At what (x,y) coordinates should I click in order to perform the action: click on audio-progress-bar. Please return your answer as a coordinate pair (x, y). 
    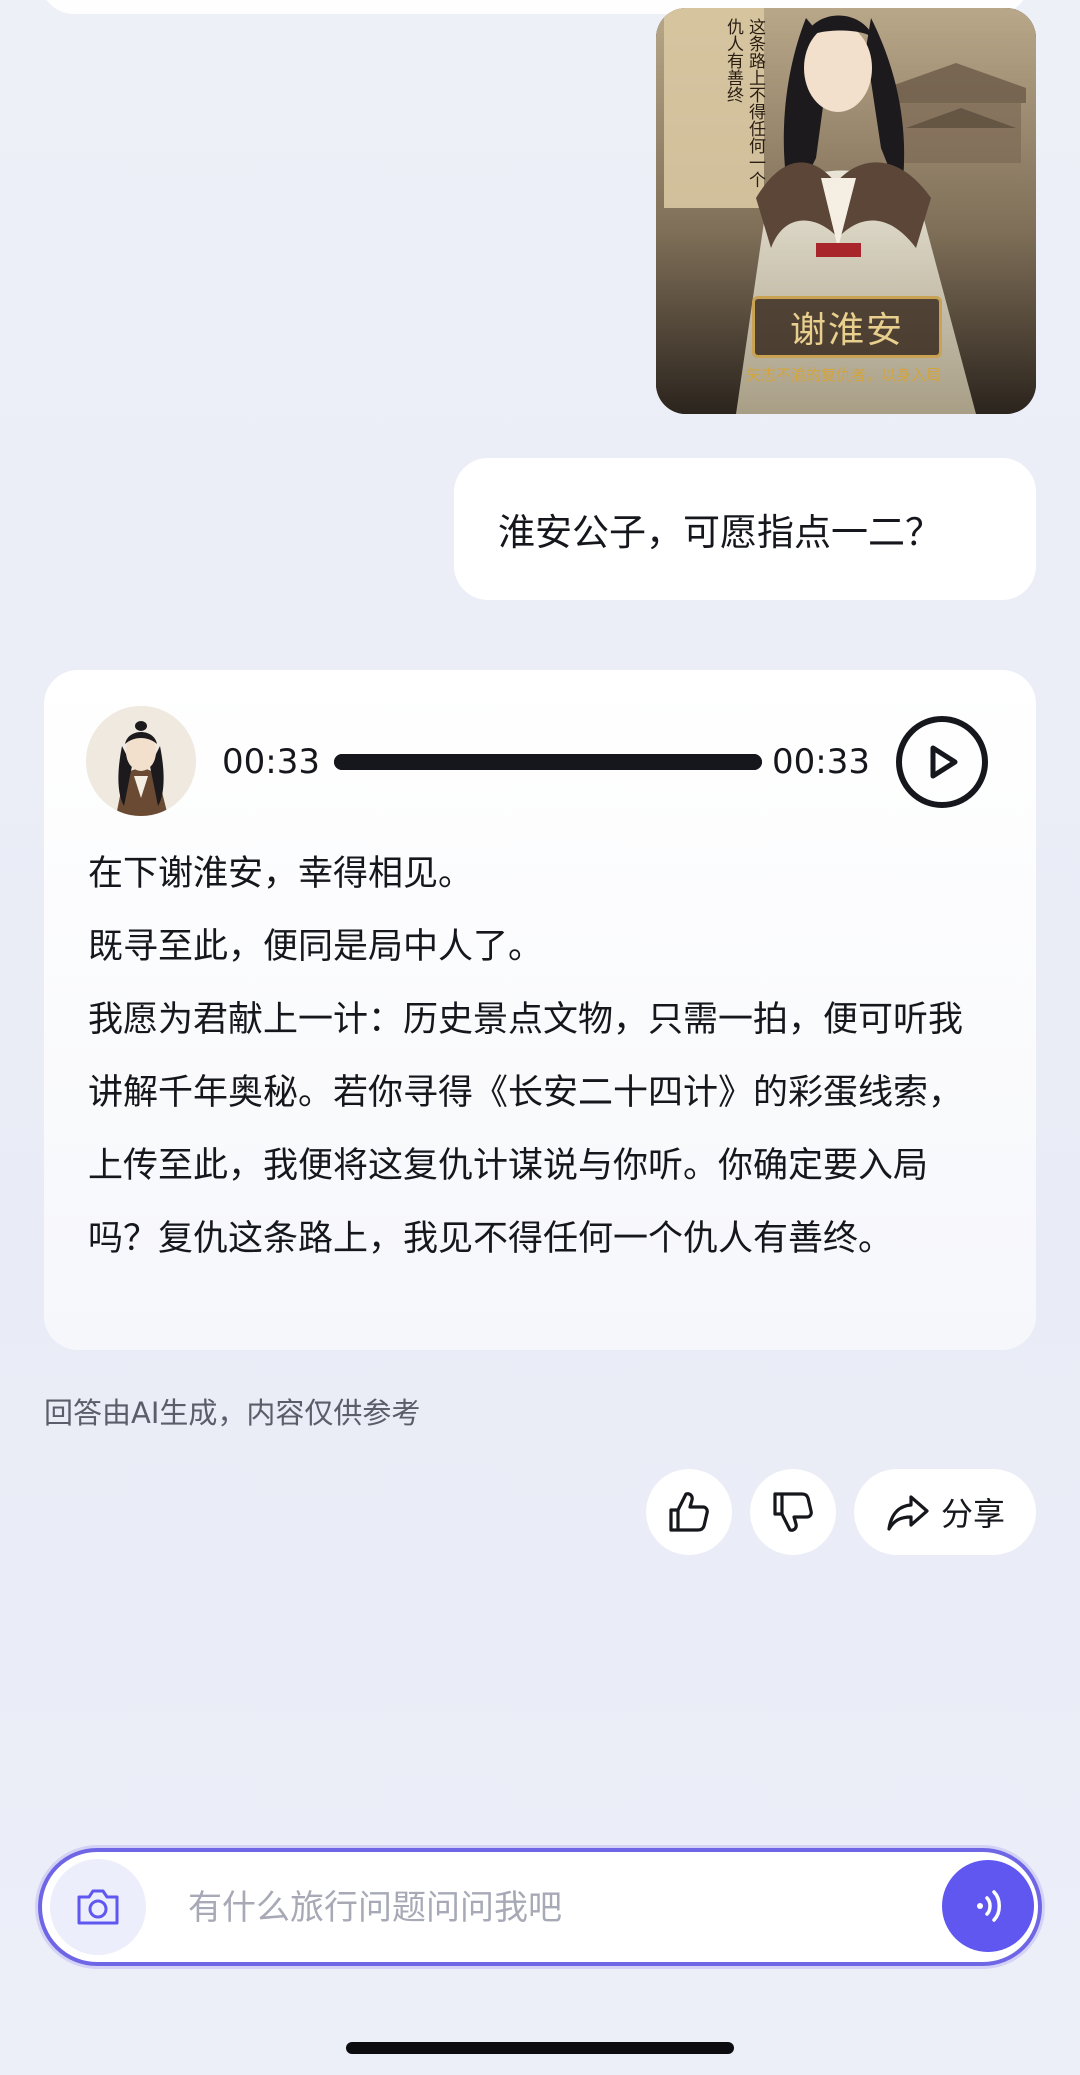
    Looking at the image, I should click on (548, 762).